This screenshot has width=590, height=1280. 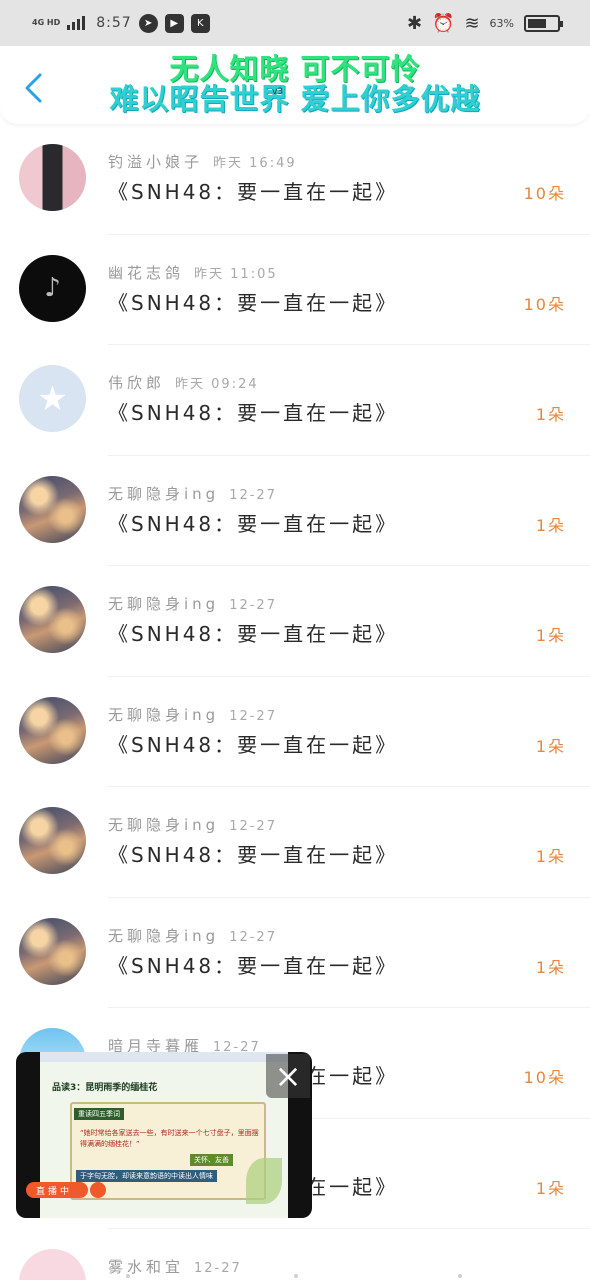 I want to click on sender-name: 钓溢小娘子 昨天 16:49, so click(x=202, y=161).